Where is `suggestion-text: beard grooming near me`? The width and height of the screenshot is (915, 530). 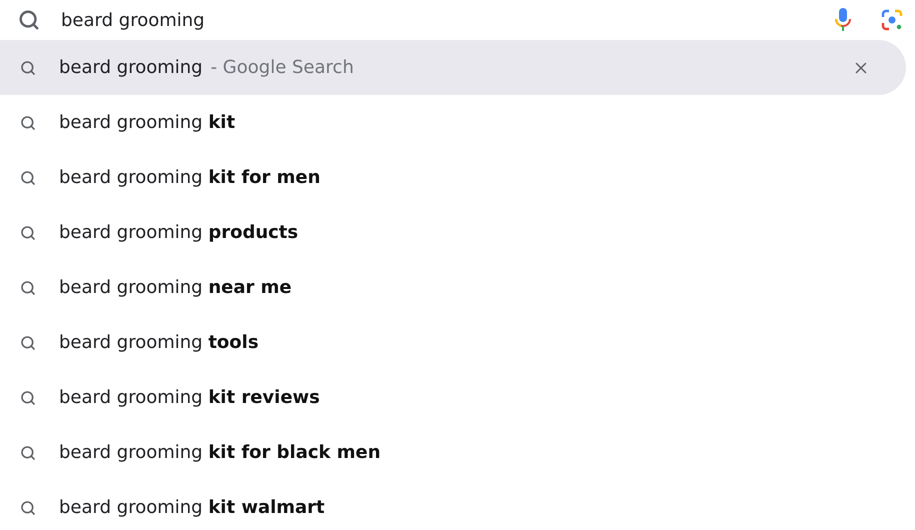
suggestion-text: beard grooming near me is located at coordinates (175, 287).